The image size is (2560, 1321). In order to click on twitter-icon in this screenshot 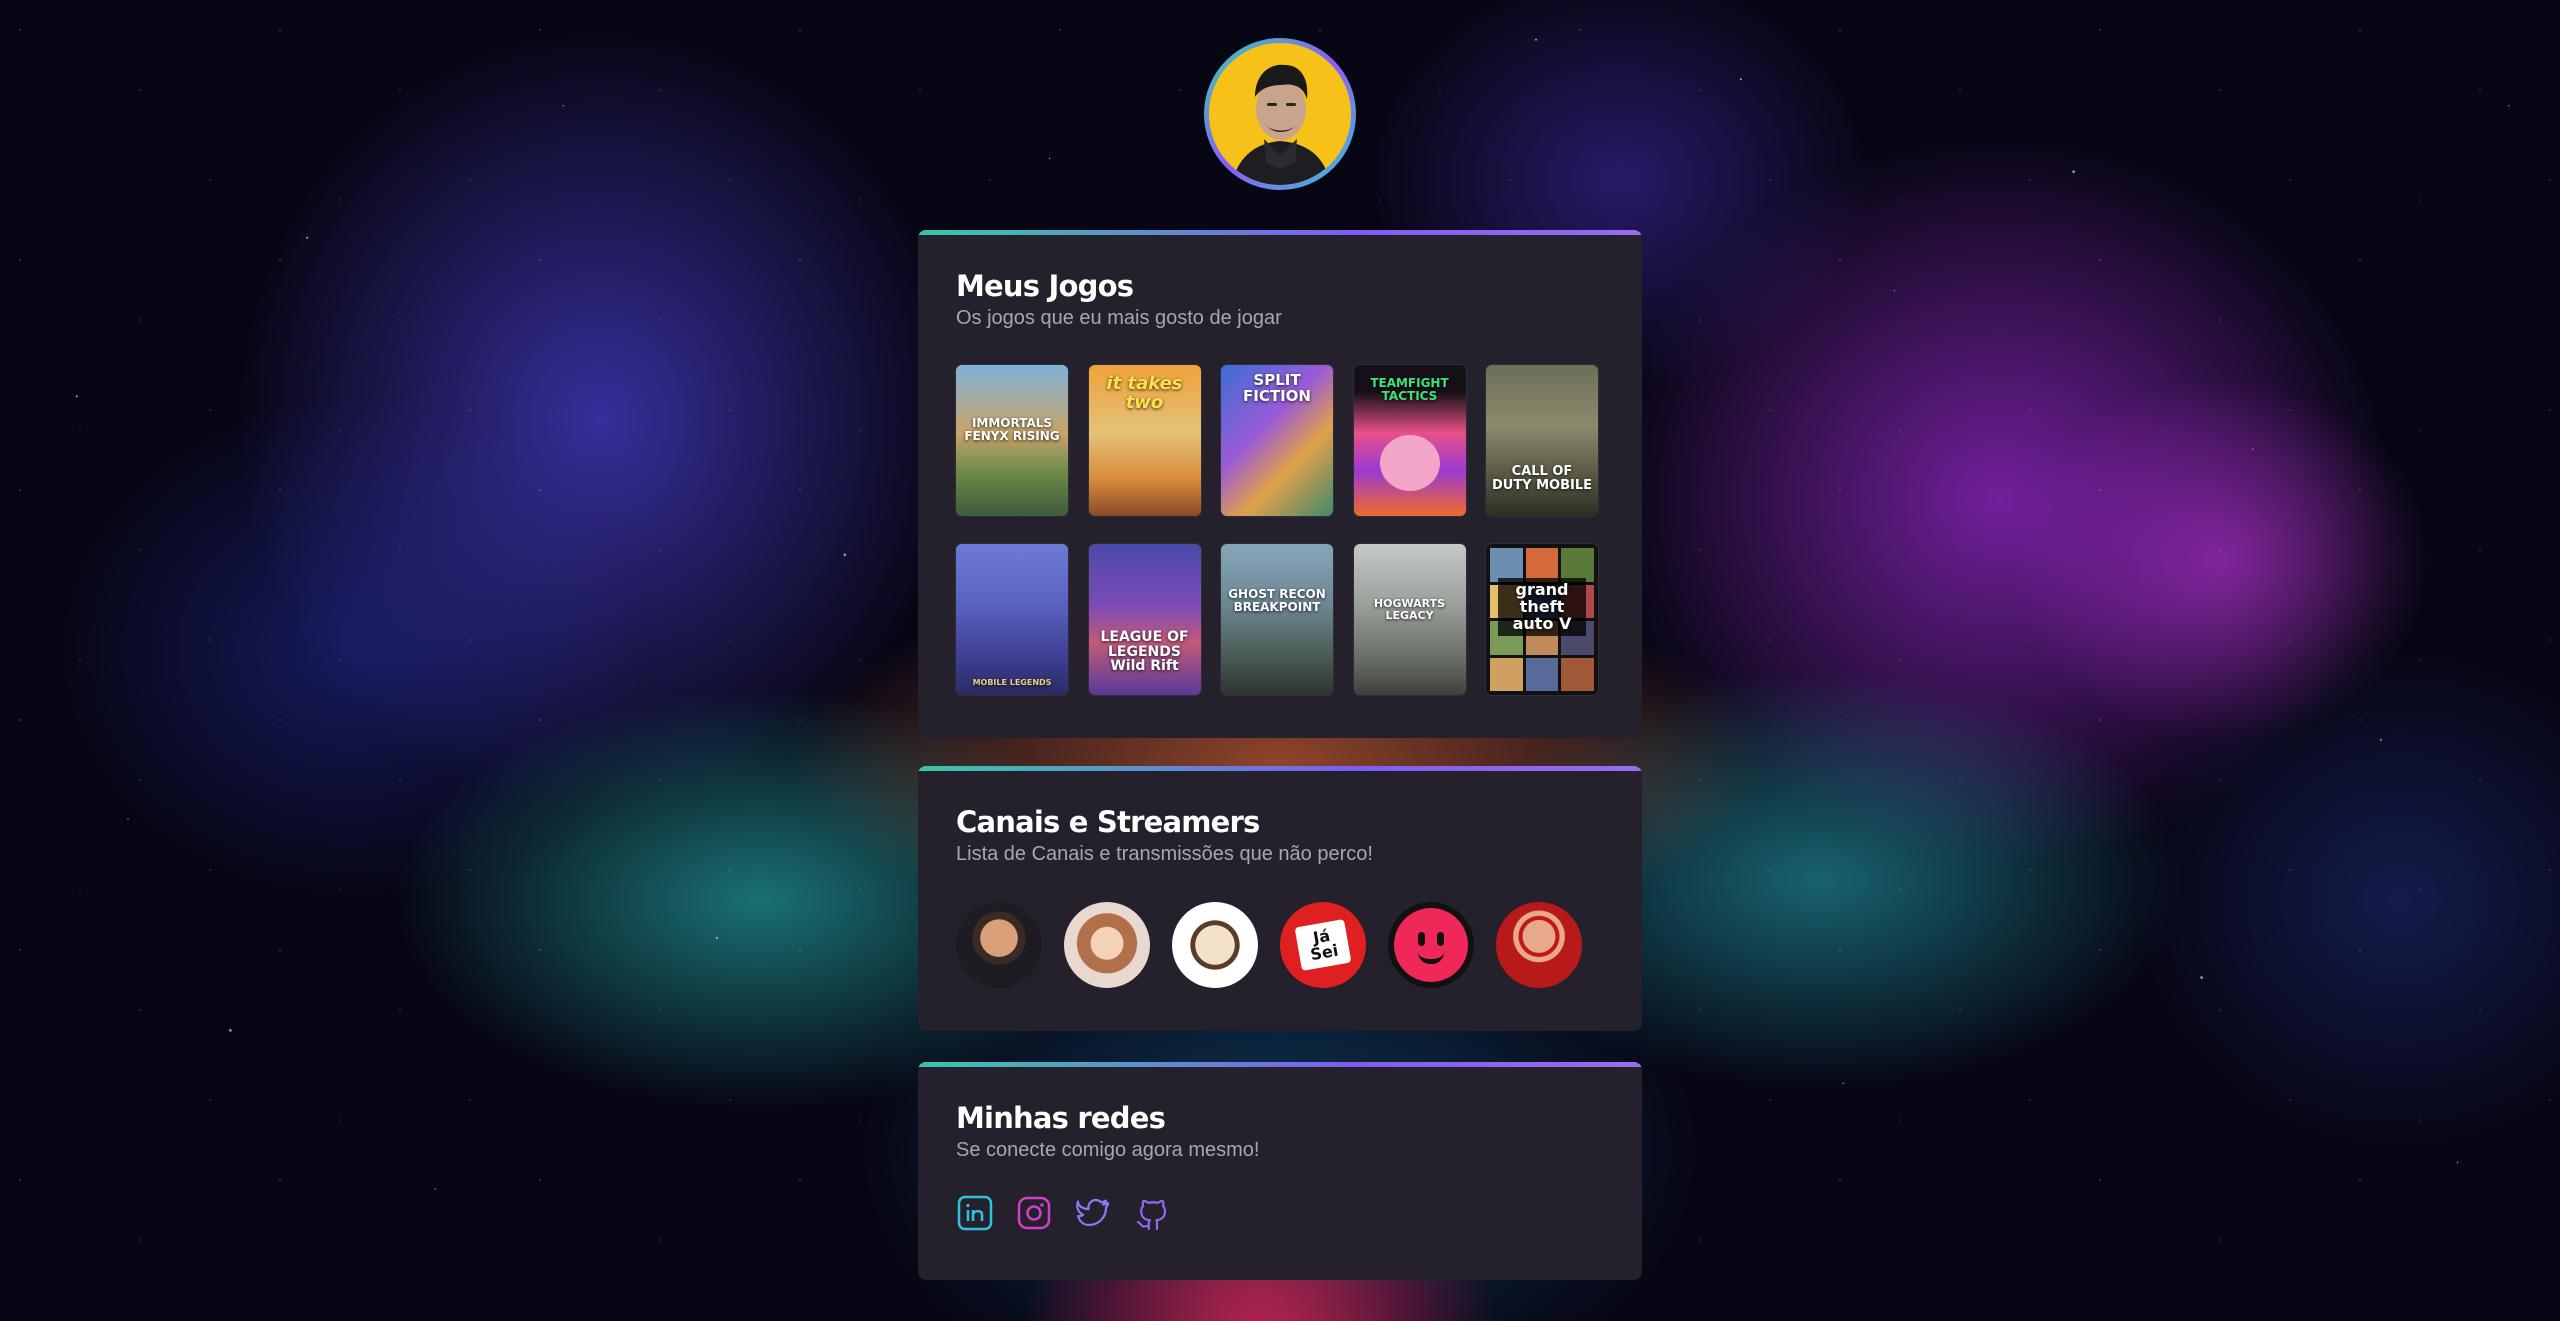, I will do `click(1093, 1212)`.